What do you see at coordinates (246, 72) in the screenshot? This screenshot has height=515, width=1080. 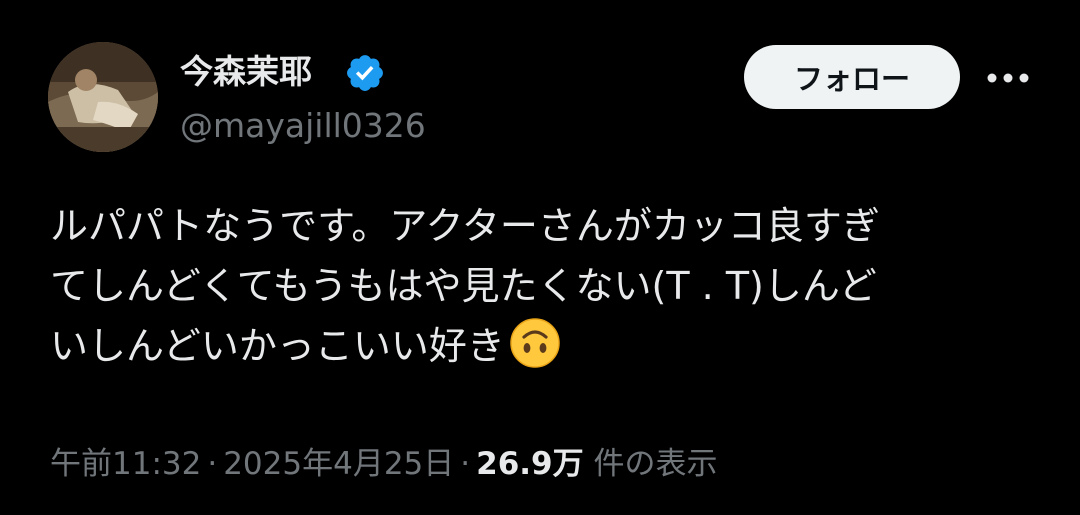 I see `display-name: 今森茉耶` at bounding box center [246, 72].